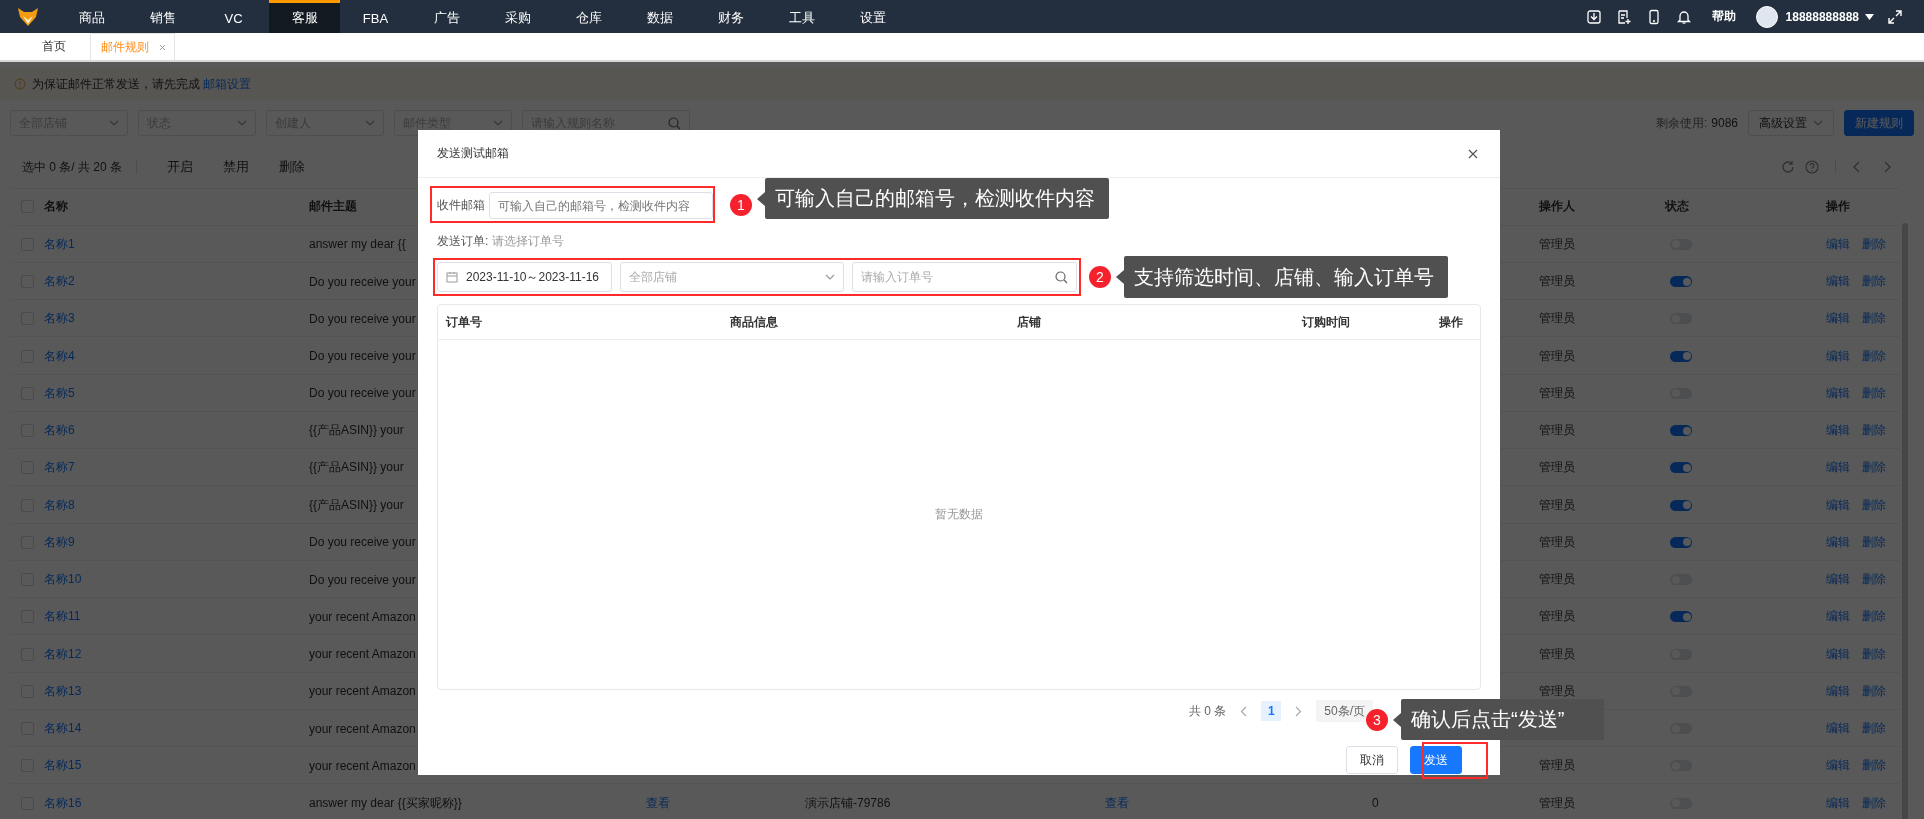 The height and width of the screenshot is (819, 1924). What do you see at coordinates (59, 281) in the screenshot?
I see `rule-name-link: 名称2` at bounding box center [59, 281].